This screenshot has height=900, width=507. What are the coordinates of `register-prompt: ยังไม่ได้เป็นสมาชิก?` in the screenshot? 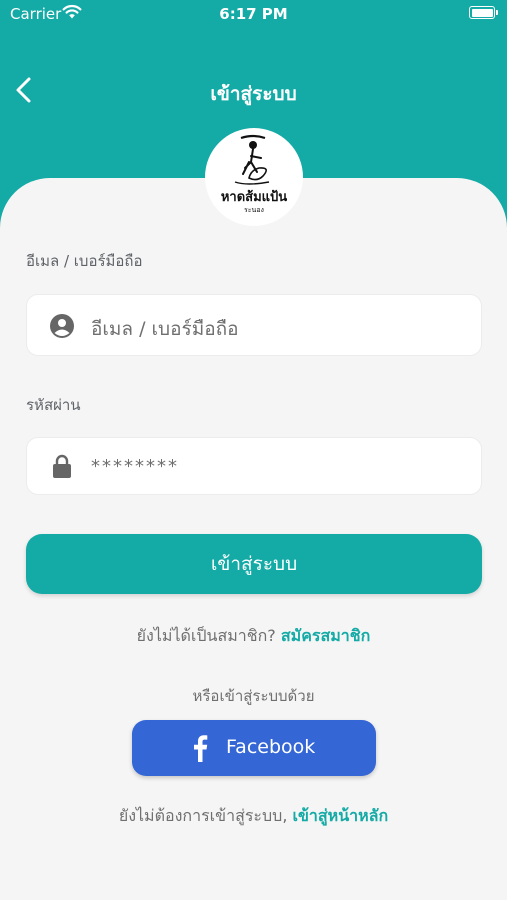 It's located at (208, 635).